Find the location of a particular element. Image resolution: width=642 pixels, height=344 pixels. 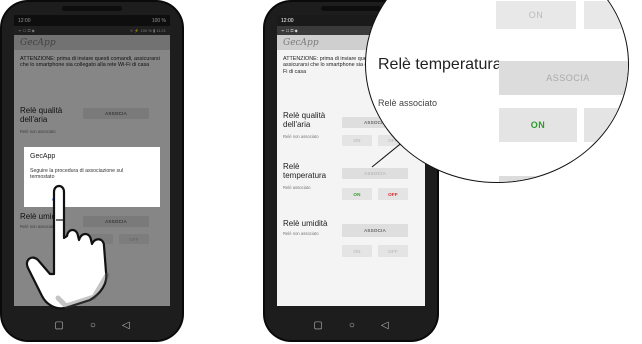

relay-name: Relè temperatura is located at coordinates (305, 171).